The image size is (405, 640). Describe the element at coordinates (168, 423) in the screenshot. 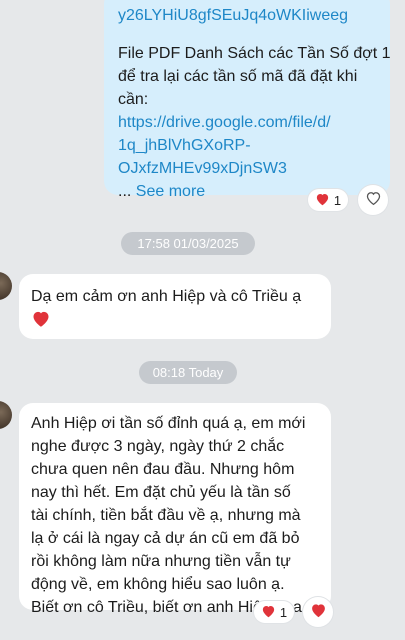

I see `message-line: Anh Hiệp ơi tần số đỉnh quá ạ, em mới` at that location.